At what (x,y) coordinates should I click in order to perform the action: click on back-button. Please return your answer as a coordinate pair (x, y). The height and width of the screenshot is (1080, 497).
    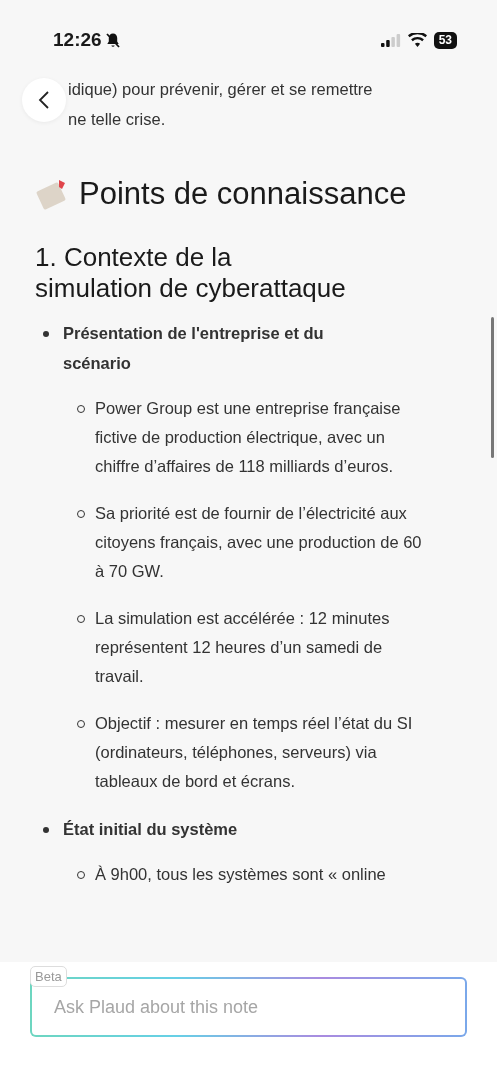
    Looking at the image, I should click on (44, 100).